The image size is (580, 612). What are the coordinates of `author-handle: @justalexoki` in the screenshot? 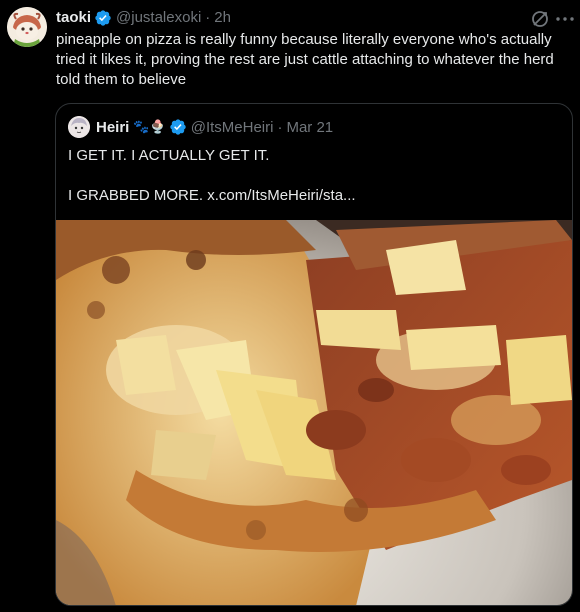 It's located at (158, 18).